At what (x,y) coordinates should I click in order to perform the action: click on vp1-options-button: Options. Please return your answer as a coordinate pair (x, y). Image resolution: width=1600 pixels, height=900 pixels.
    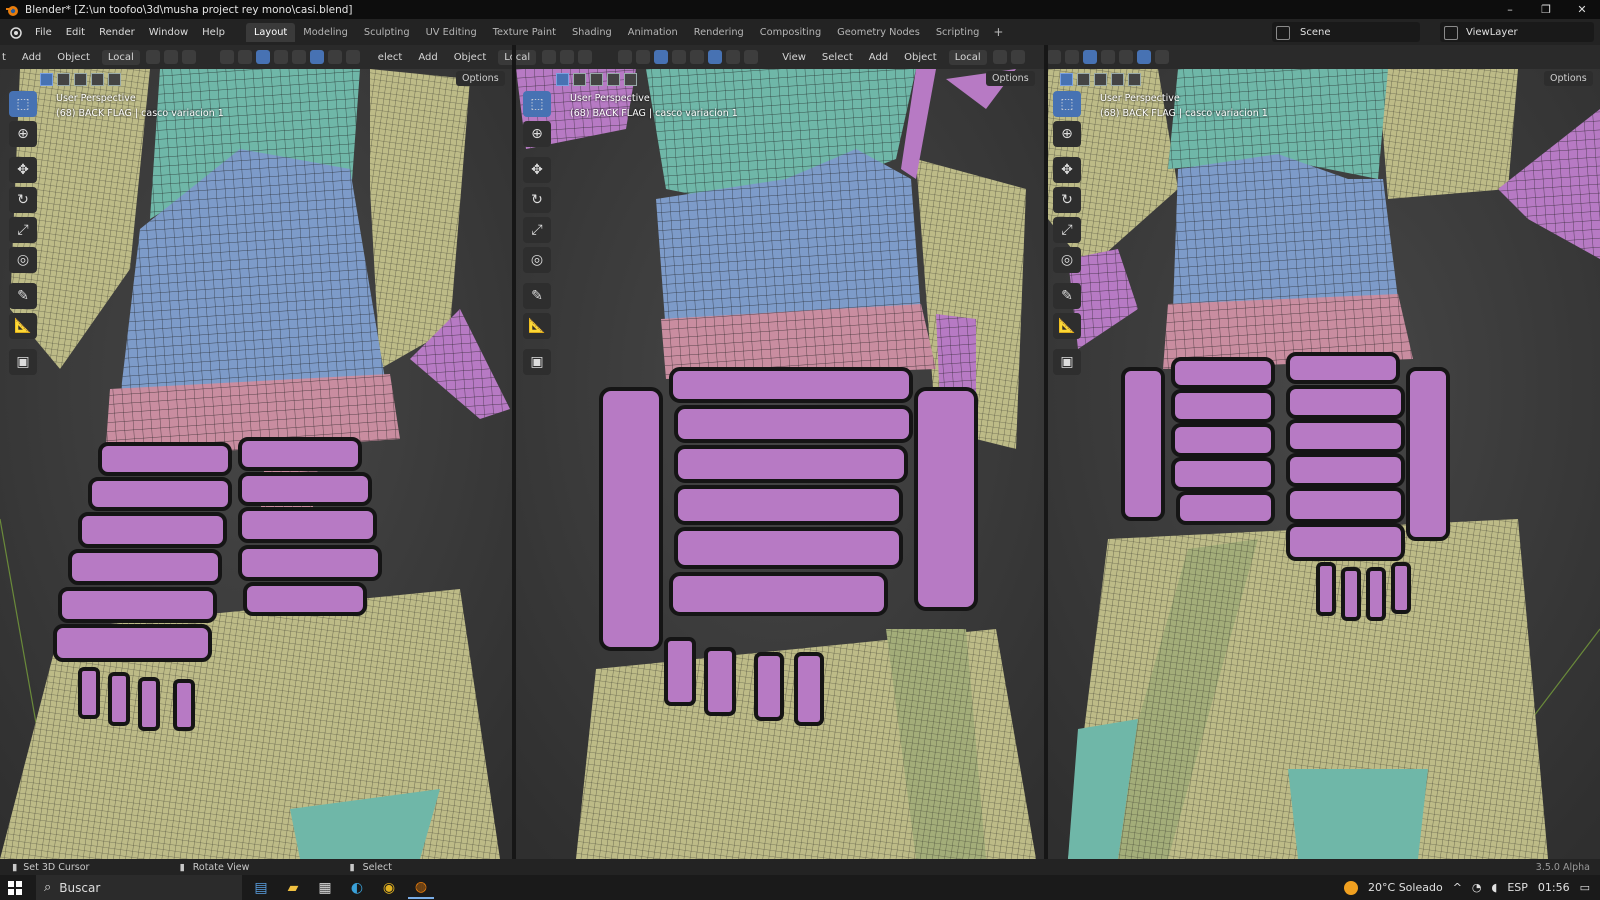
    Looking at the image, I should click on (480, 78).